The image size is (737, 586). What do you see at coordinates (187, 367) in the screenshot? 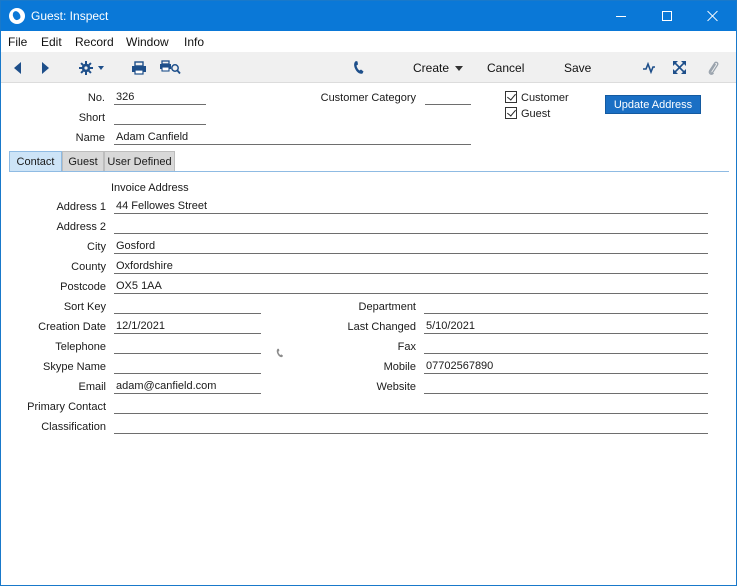
I see `skype-name-field` at bounding box center [187, 367].